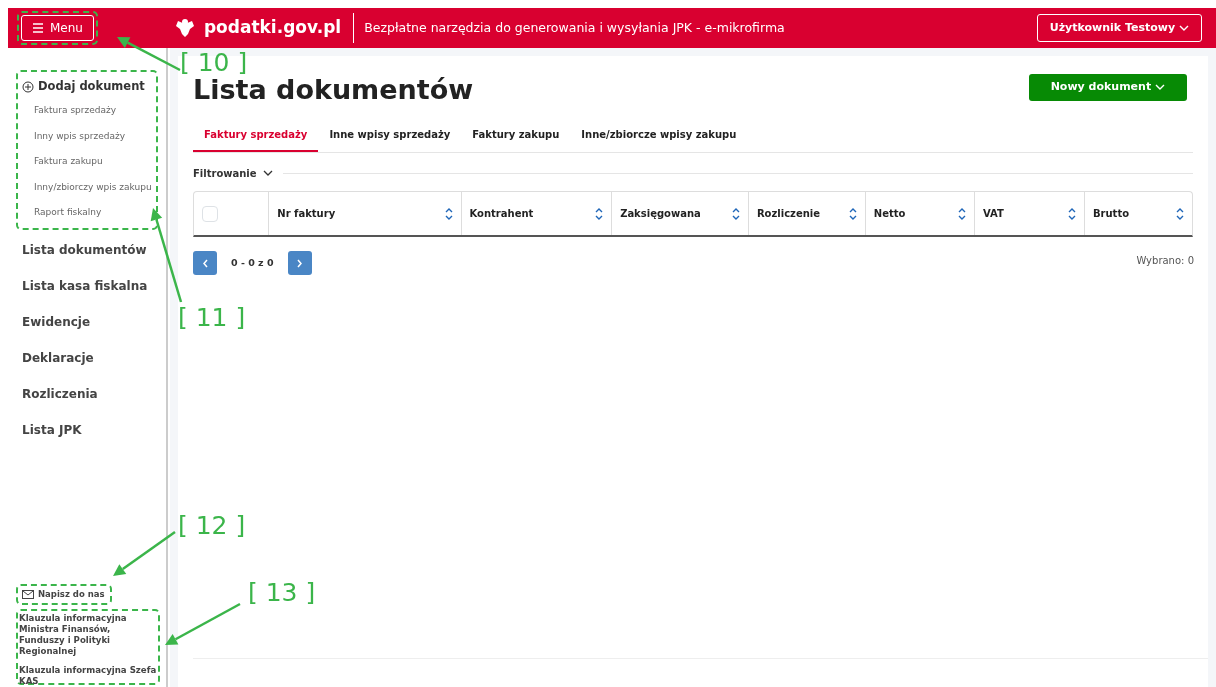  Describe the element at coordinates (87, 393) in the screenshot. I see `sidebar-nav-item: Rozliczenia` at that location.